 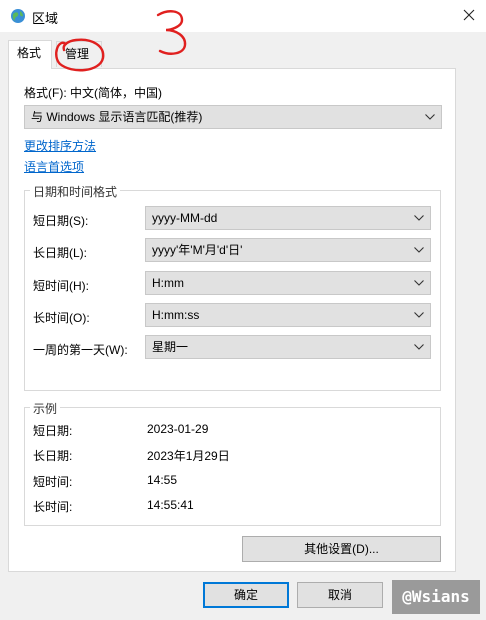 I want to click on long-time-select: H:mm:ss, so click(x=288, y=315).